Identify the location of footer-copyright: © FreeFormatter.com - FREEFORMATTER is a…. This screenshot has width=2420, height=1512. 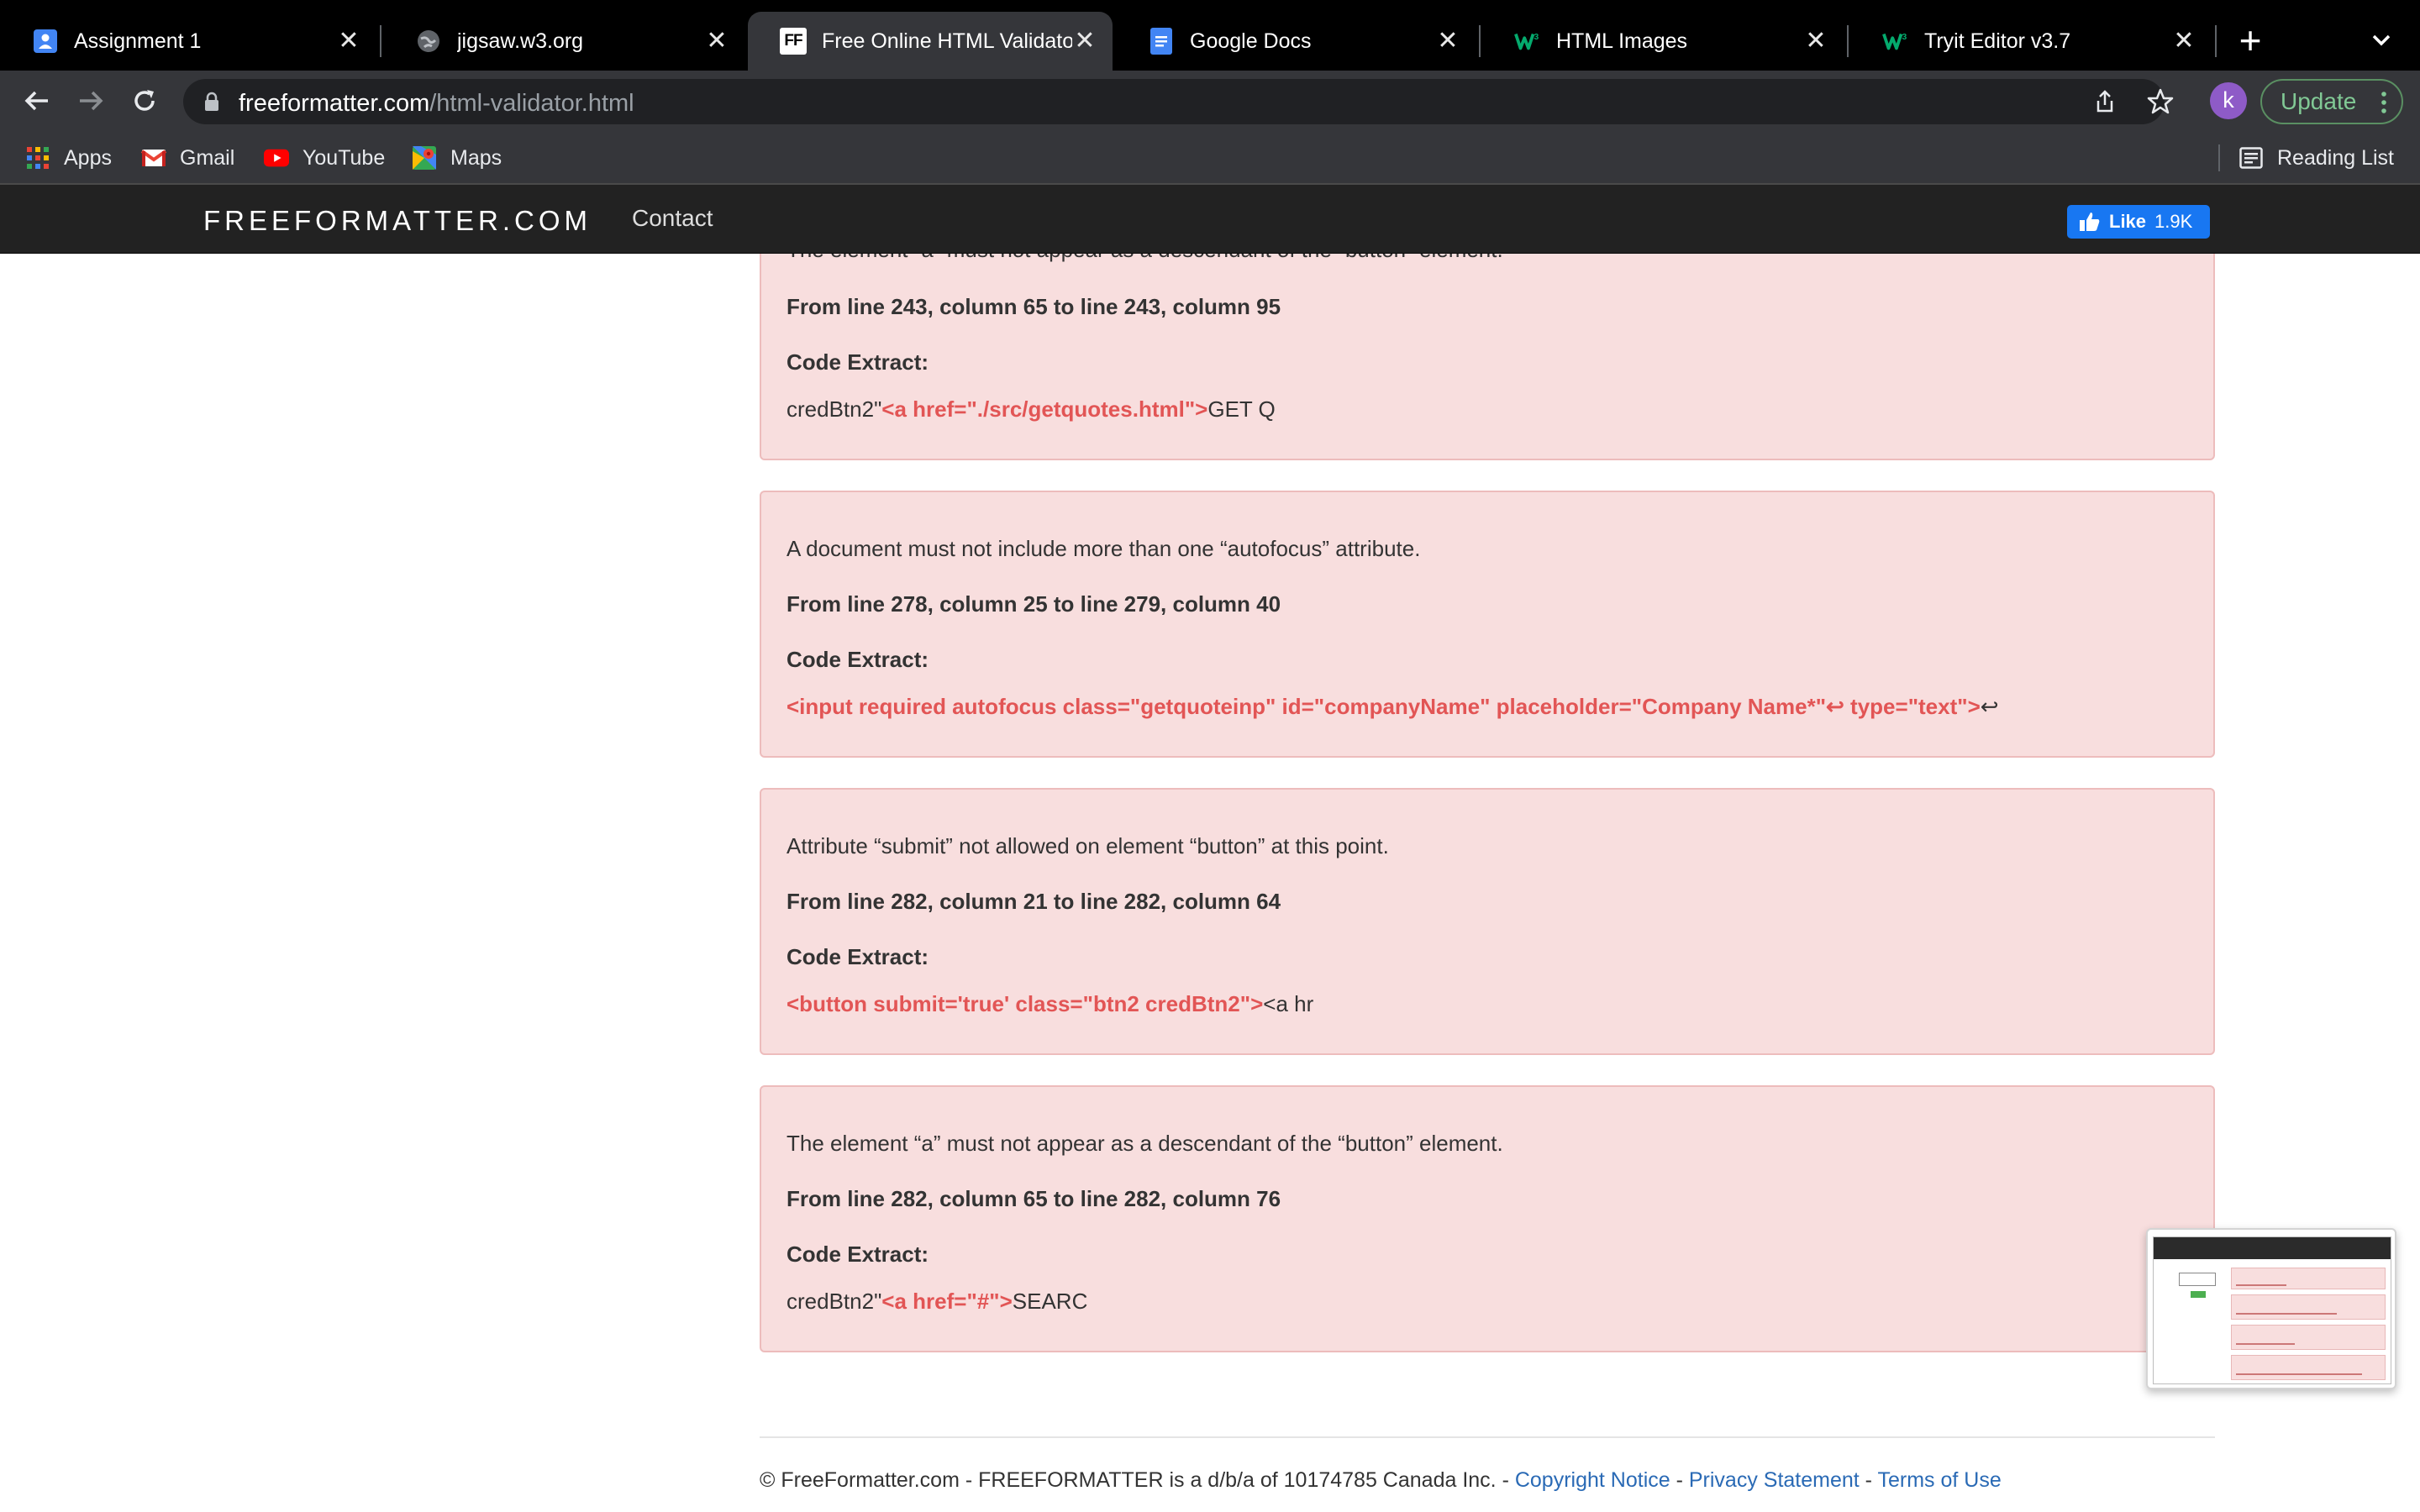
(1137, 1480).